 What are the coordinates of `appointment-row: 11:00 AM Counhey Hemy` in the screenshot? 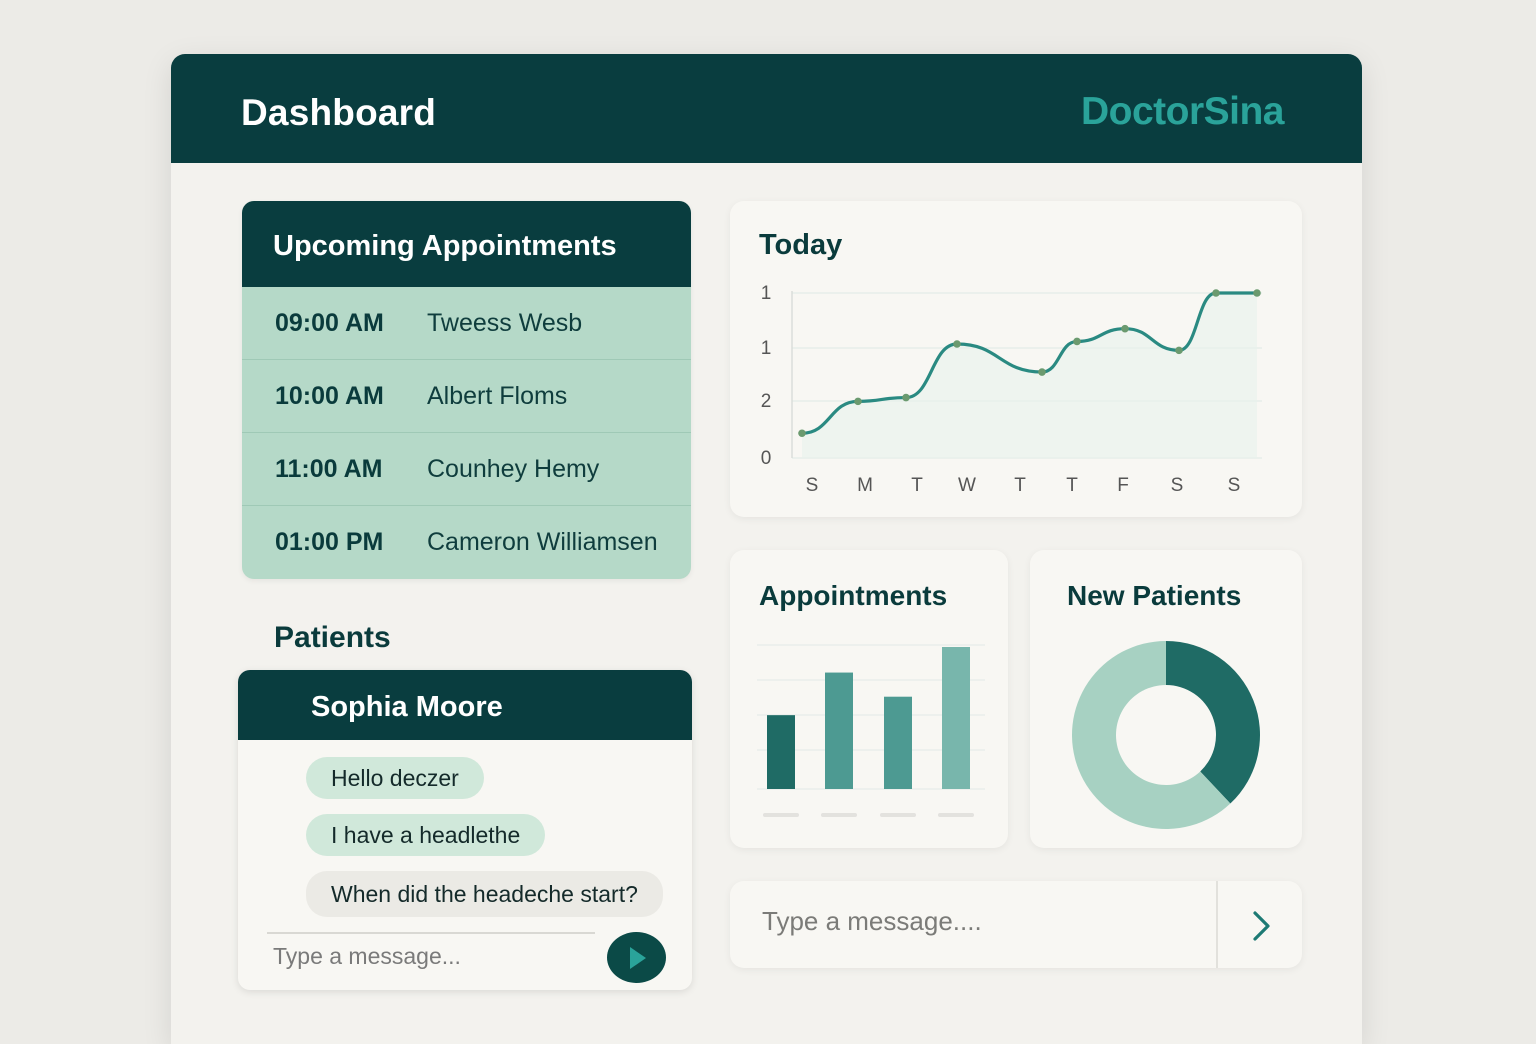 It's located at (466, 469).